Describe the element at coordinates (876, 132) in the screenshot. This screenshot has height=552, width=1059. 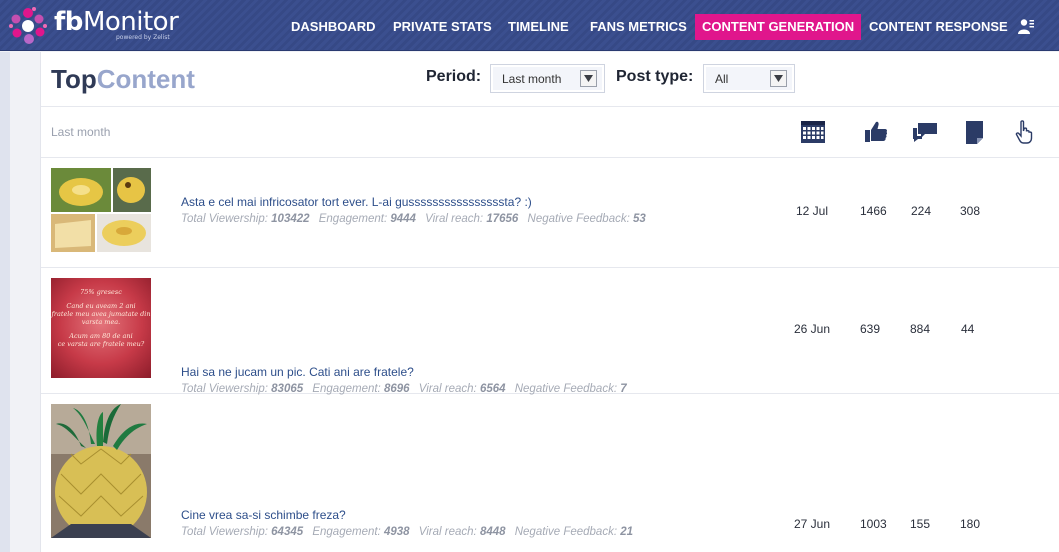
I see `thumbs-up-icon` at that location.